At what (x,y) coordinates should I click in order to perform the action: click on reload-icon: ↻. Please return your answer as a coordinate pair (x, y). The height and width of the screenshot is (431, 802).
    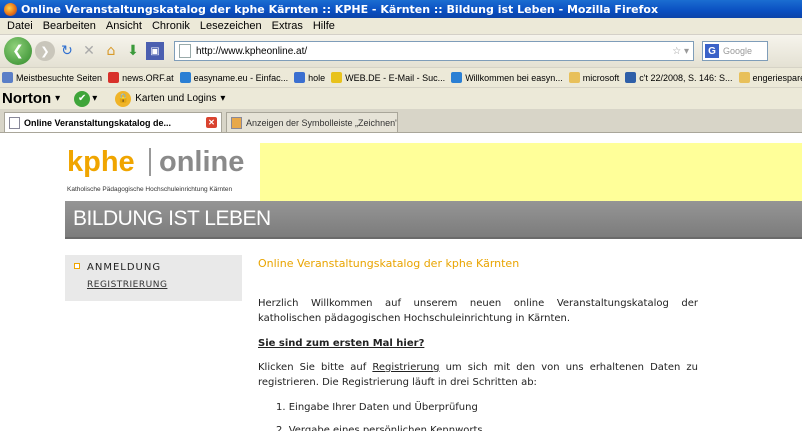
    Looking at the image, I should click on (67, 51).